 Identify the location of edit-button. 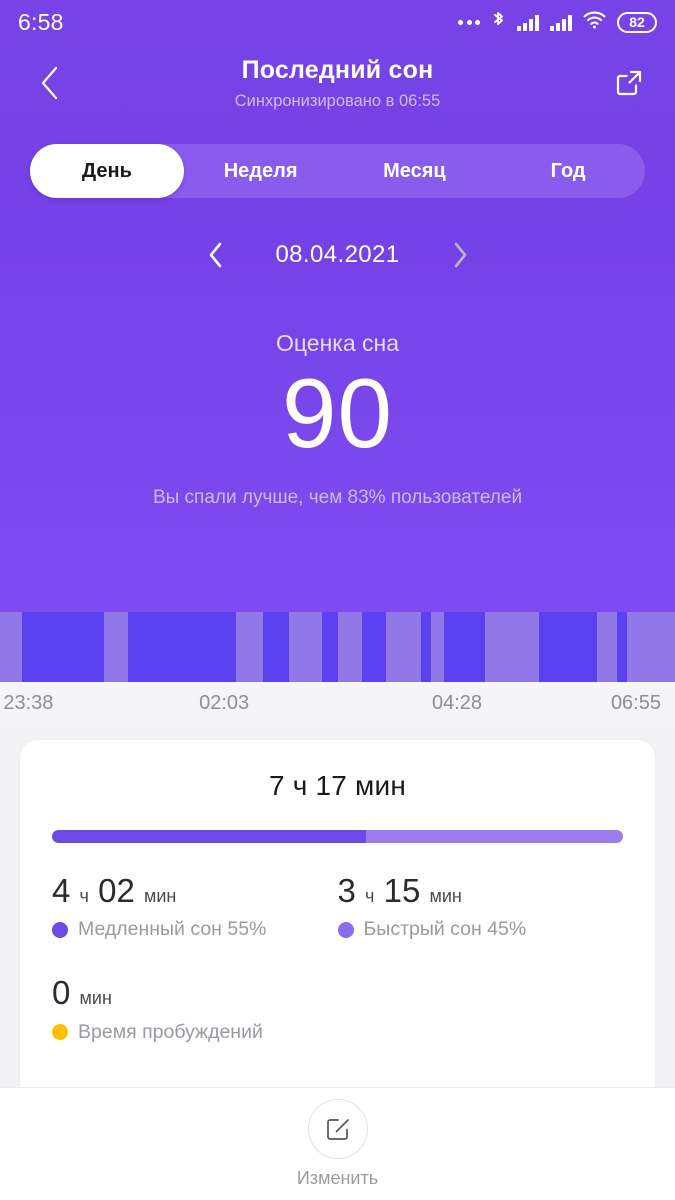
(337, 1129).